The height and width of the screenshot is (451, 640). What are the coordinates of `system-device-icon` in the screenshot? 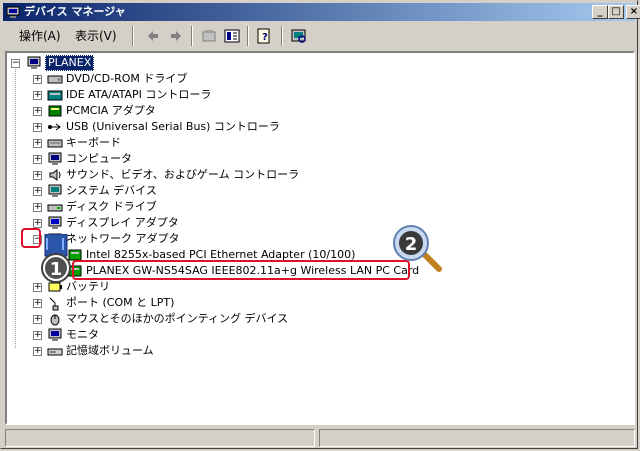 It's located at (55, 190).